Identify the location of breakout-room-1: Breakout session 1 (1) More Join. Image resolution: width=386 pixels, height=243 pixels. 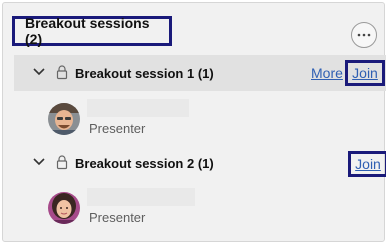
(200, 73).